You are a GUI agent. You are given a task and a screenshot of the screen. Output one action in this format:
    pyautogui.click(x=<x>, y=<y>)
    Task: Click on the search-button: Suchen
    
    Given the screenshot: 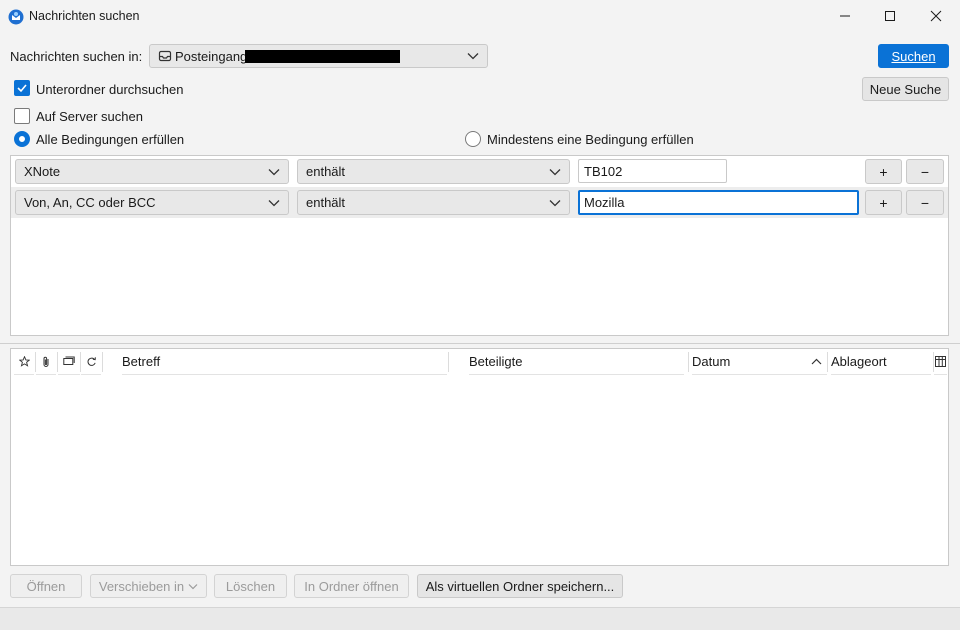 What is the action you would take?
    pyautogui.click(x=913, y=56)
    